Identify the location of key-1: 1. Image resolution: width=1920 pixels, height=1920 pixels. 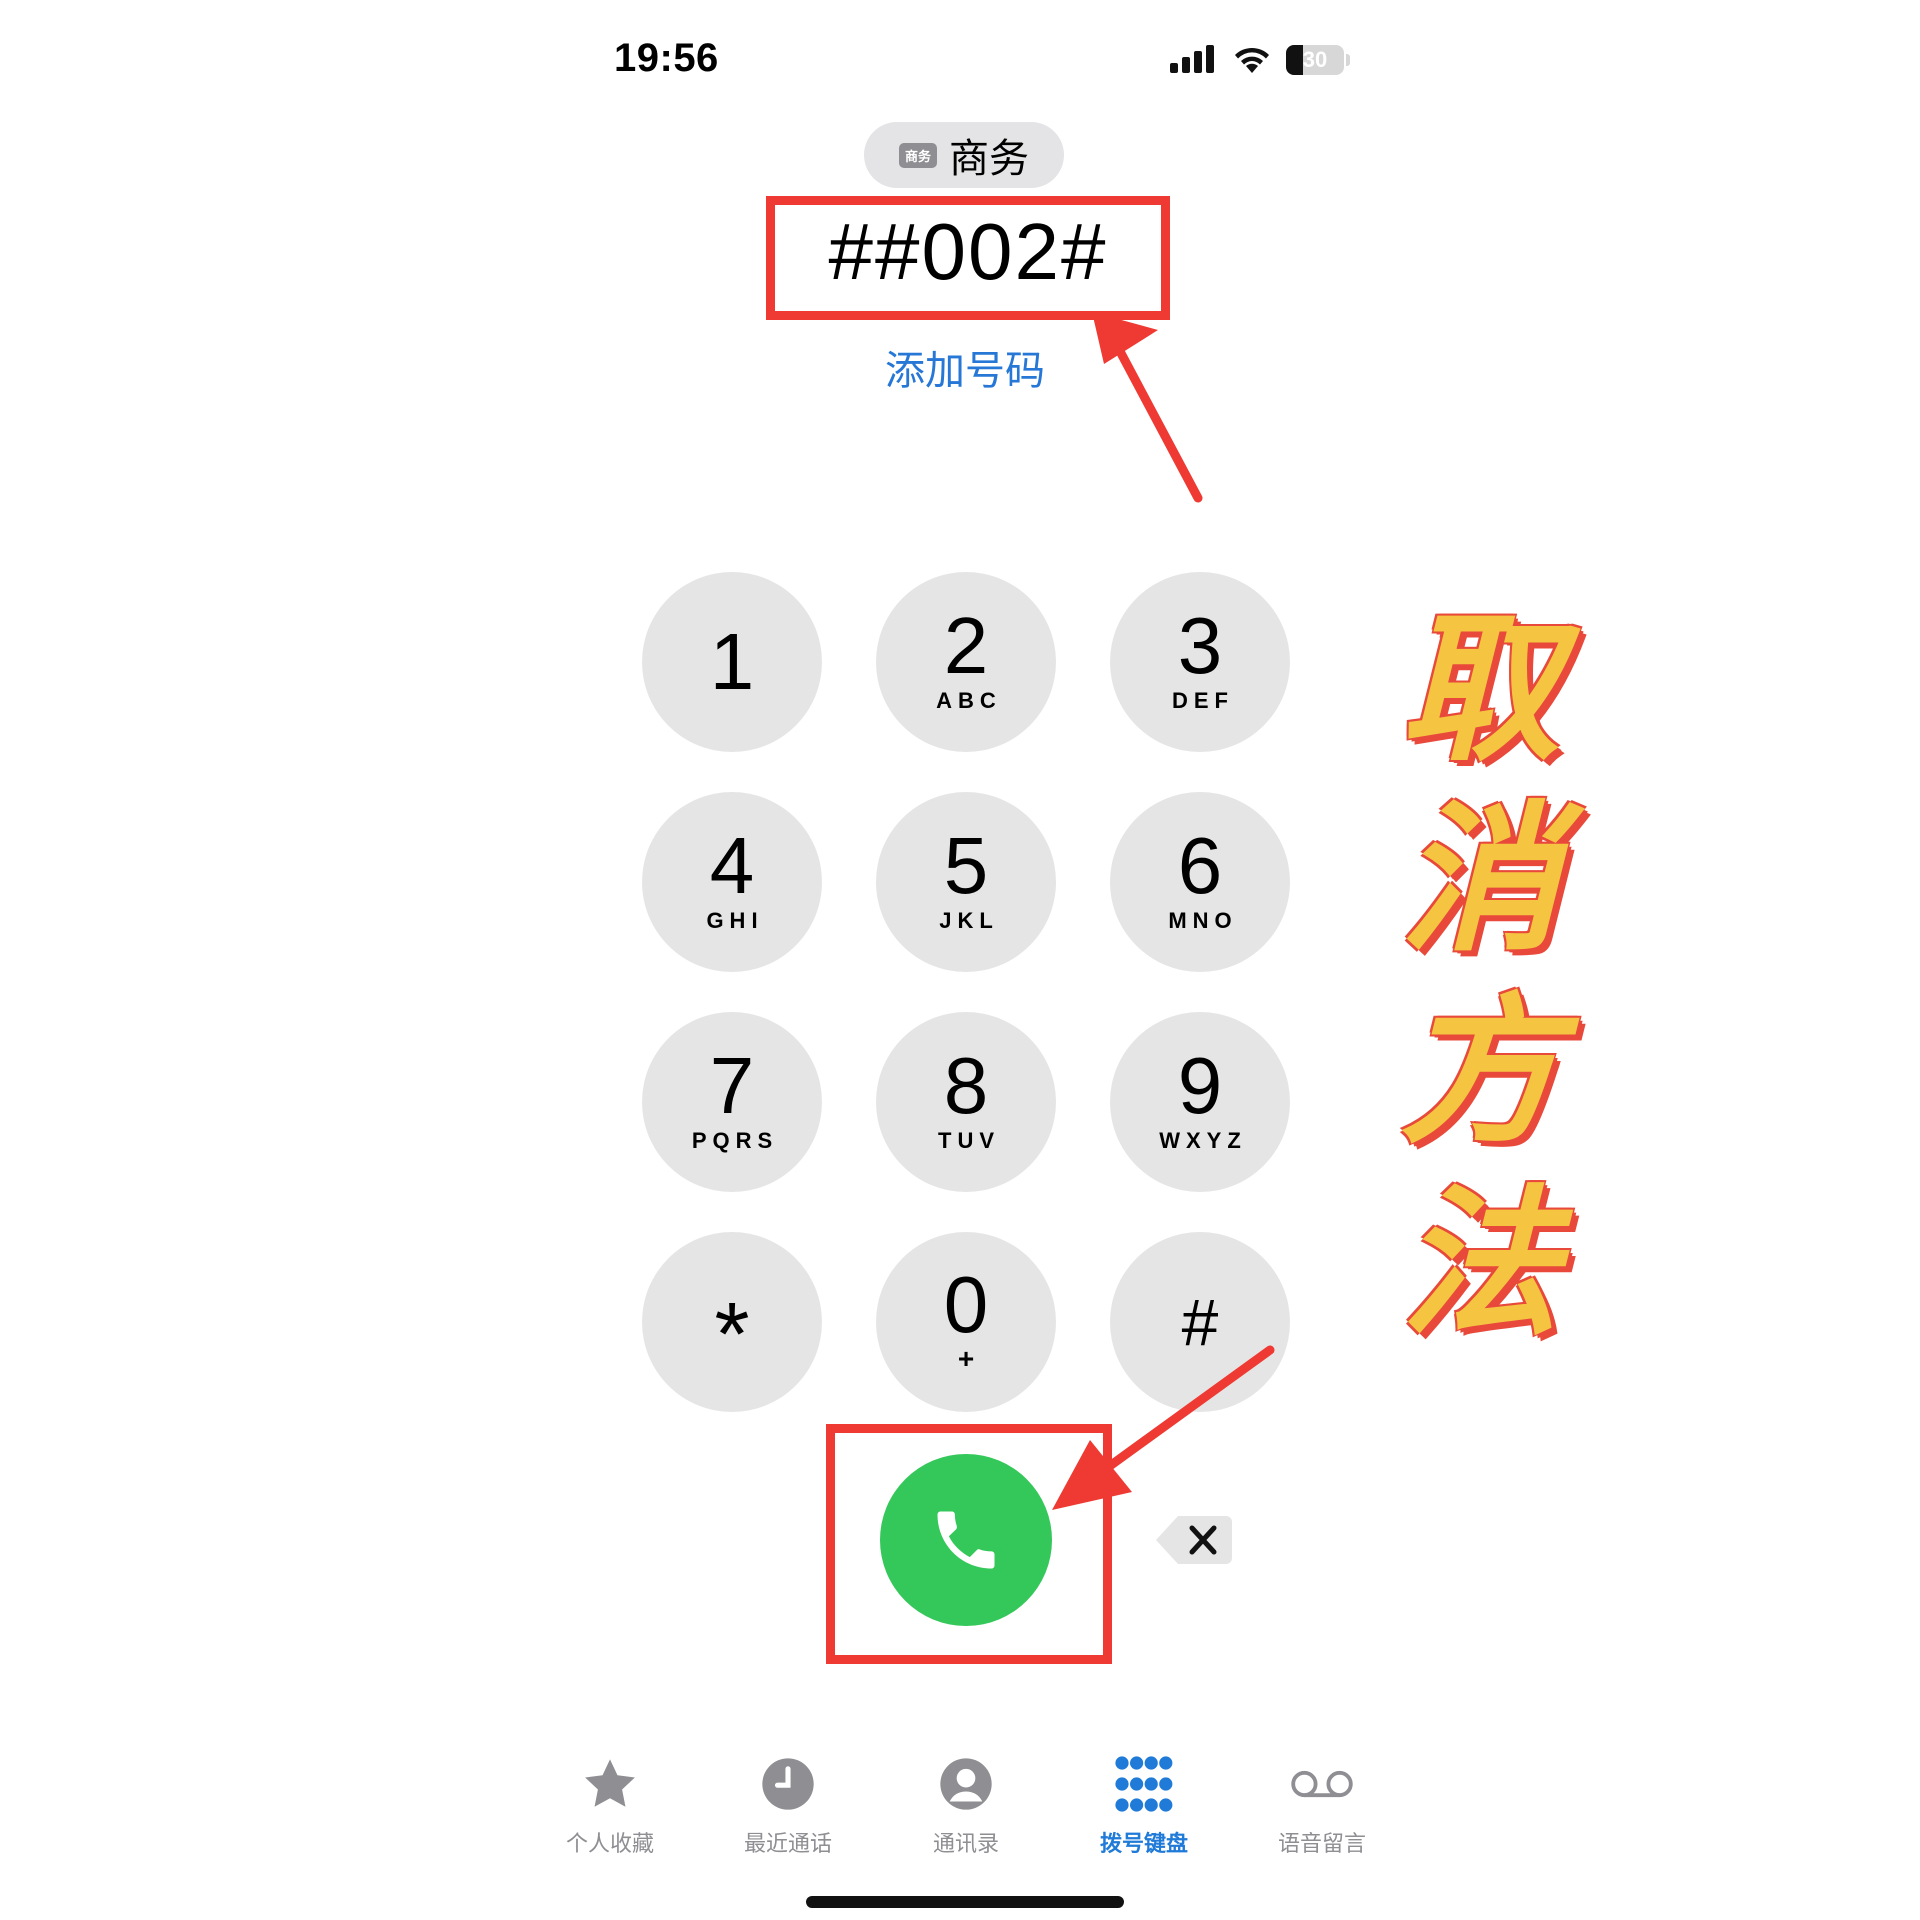
(732, 662).